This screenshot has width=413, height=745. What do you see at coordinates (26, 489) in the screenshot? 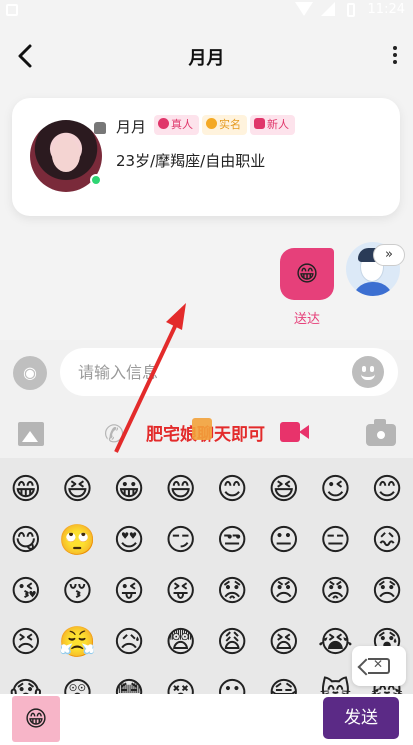
I see `emoji-item: 😁` at bounding box center [26, 489].